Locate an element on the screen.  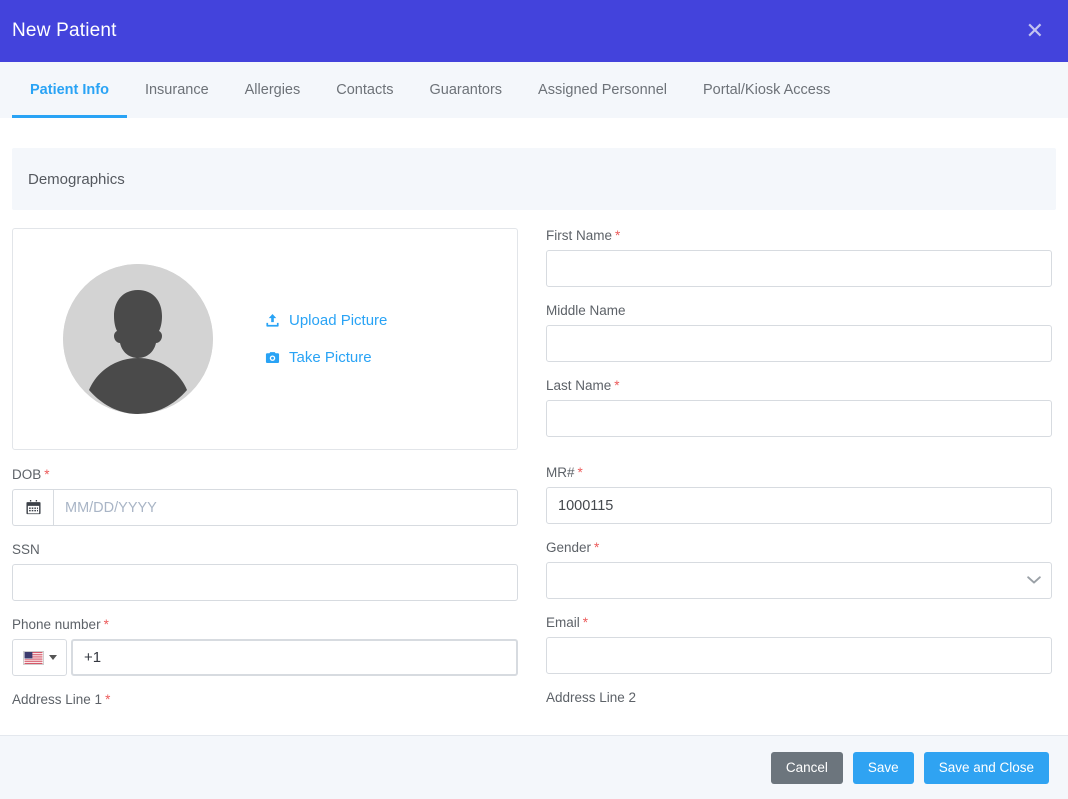
field-mrn: MR# * is located at coordinates (799, 494).